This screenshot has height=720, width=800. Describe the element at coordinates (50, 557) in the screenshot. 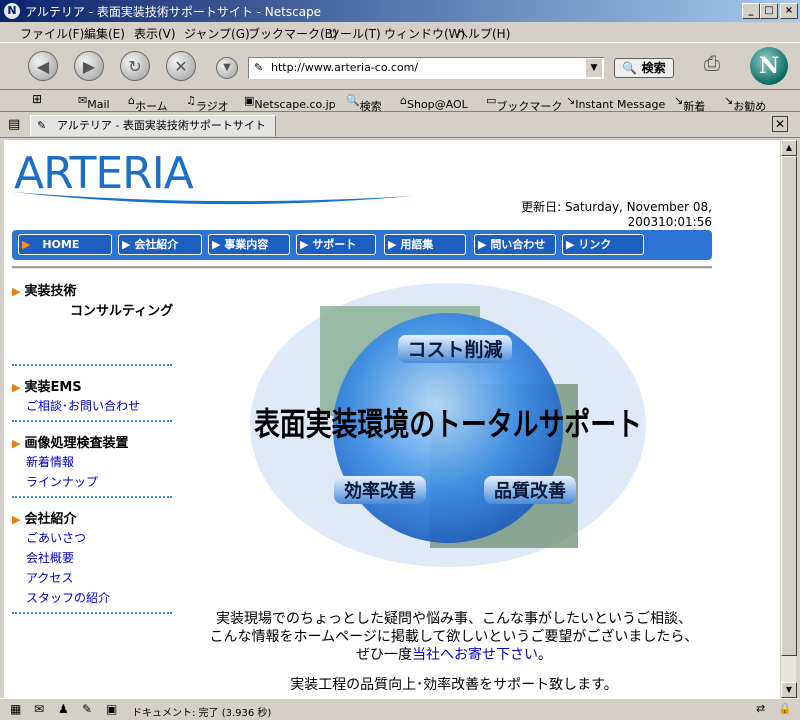

I see `sidebar-company-overview: 会社概要` at that location.